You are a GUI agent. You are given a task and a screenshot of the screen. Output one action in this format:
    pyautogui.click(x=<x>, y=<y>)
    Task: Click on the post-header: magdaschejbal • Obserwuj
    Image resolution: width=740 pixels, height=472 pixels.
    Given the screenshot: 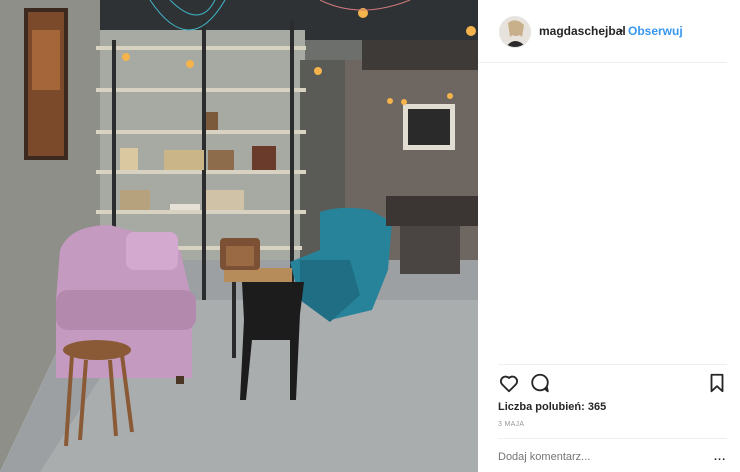 What is the action you would take?
    pyautogui.click(x=602, y=31)
    